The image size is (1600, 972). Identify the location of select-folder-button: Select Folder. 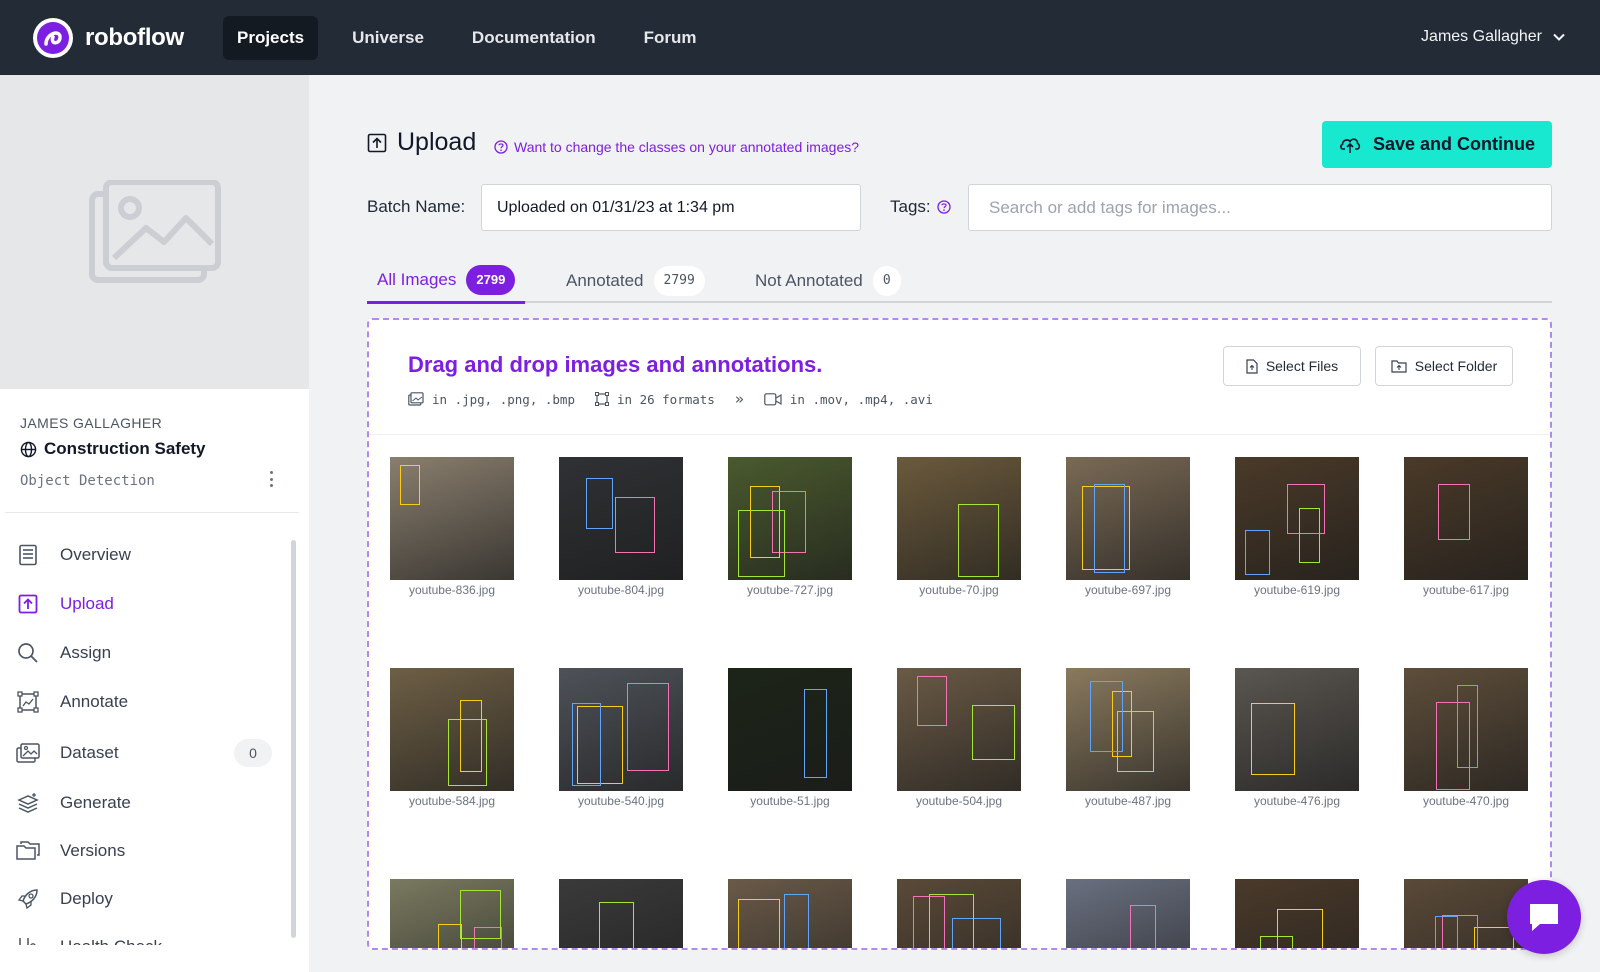
(1444, 366).